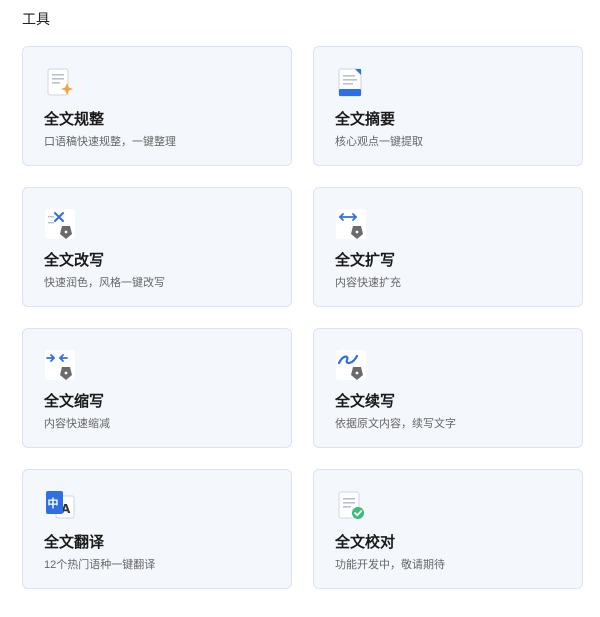 The image size is (600, 617). Describe the element at coordinates (351, 224) in the screenshot. I see `expand-pen-icon` at that location.